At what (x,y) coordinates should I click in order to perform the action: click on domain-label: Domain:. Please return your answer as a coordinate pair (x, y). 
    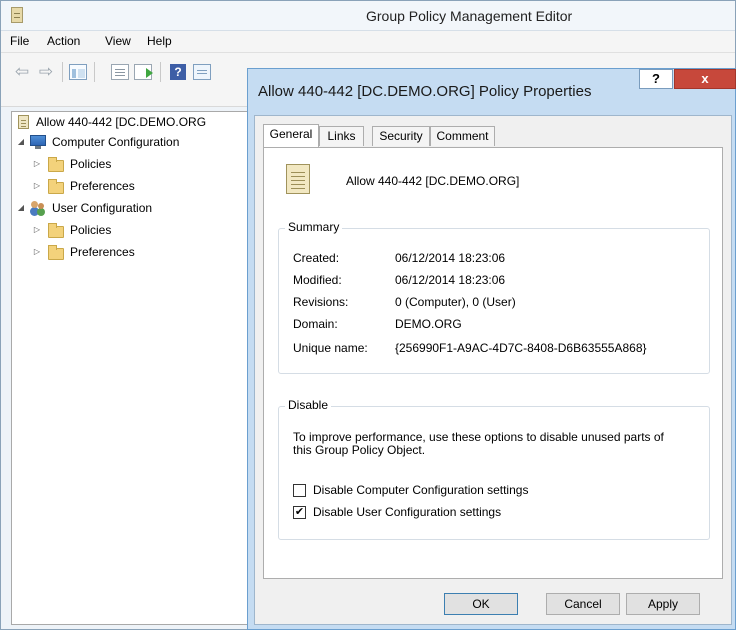
    Looking at the image, I should click on (315, 324).